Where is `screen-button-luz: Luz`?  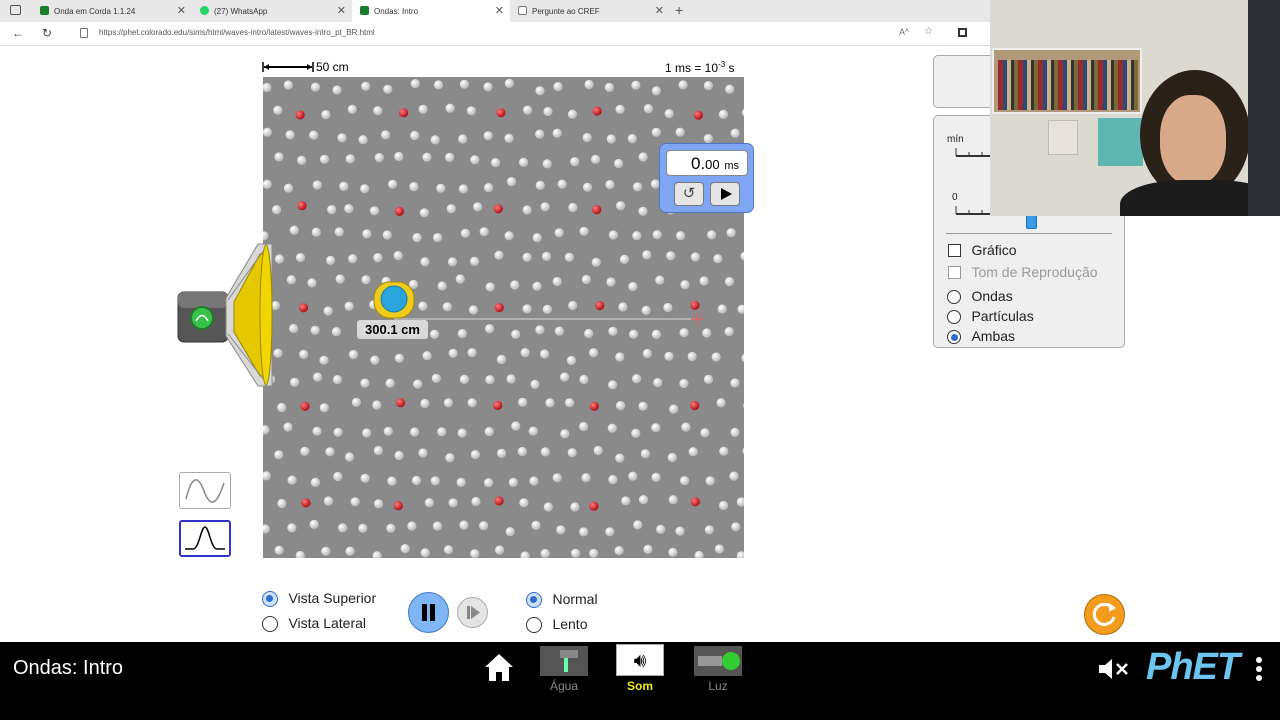
screen-button-luz: Luz is located at coordinates (718, 670).